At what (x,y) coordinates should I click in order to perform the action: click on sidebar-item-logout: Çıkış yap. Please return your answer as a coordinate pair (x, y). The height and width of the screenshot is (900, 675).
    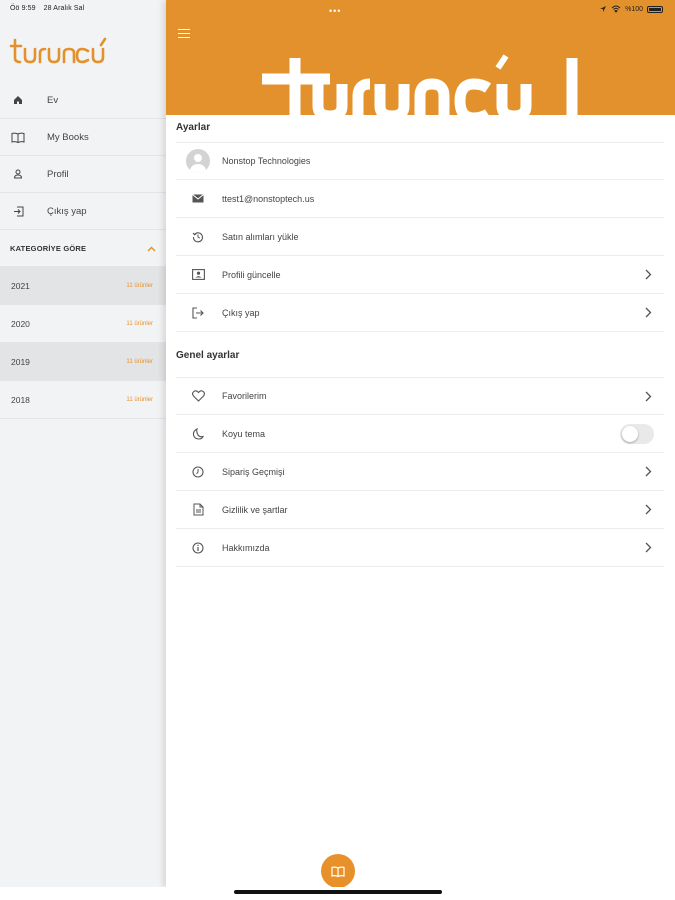
    Looking at the image, I should click on (83, 211).